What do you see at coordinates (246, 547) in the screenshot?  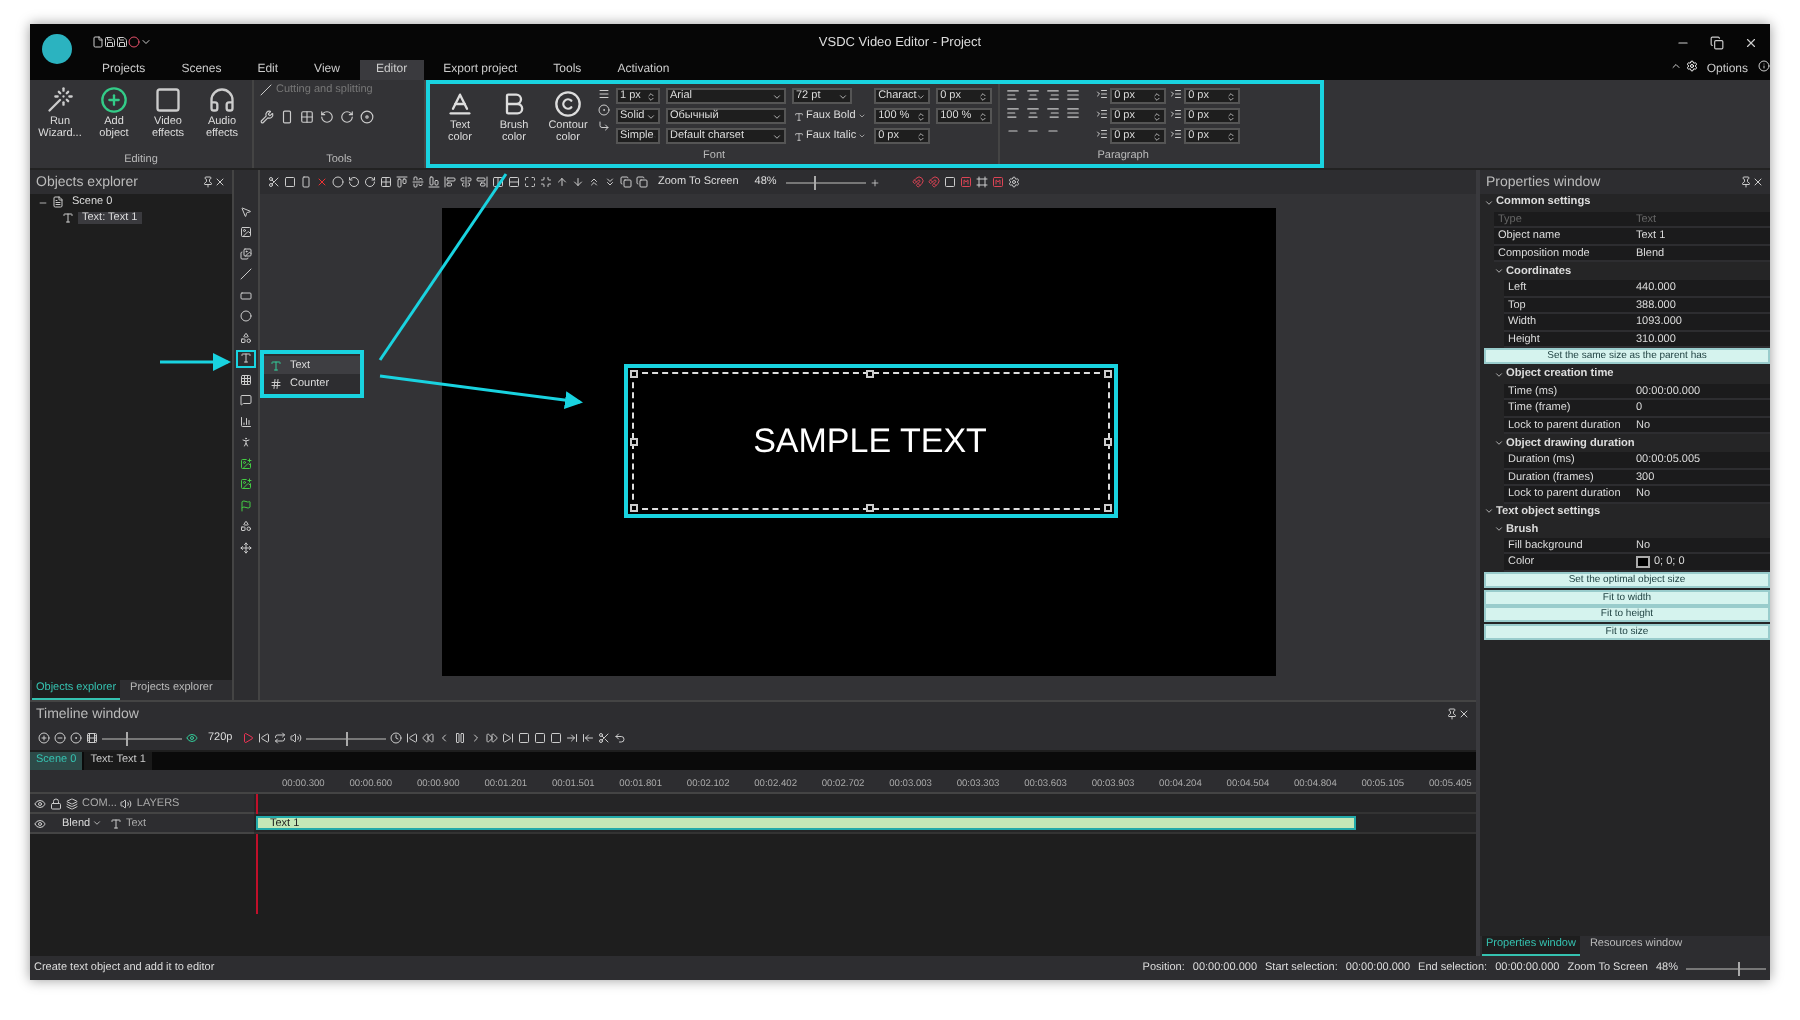 I see `move-icon` at bounding box center [246, 547].